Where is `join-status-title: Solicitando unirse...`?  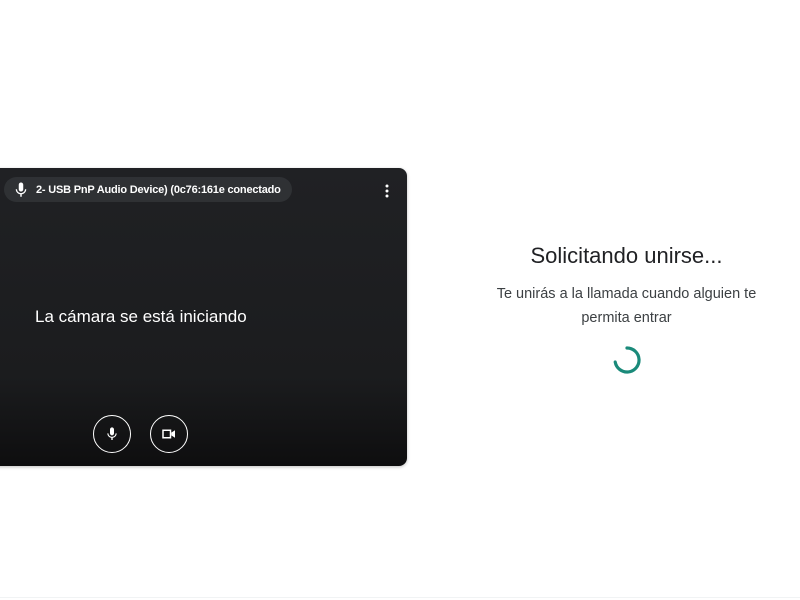
join-status-title: Solicitando unirse... is located at coordinates (626, 255).